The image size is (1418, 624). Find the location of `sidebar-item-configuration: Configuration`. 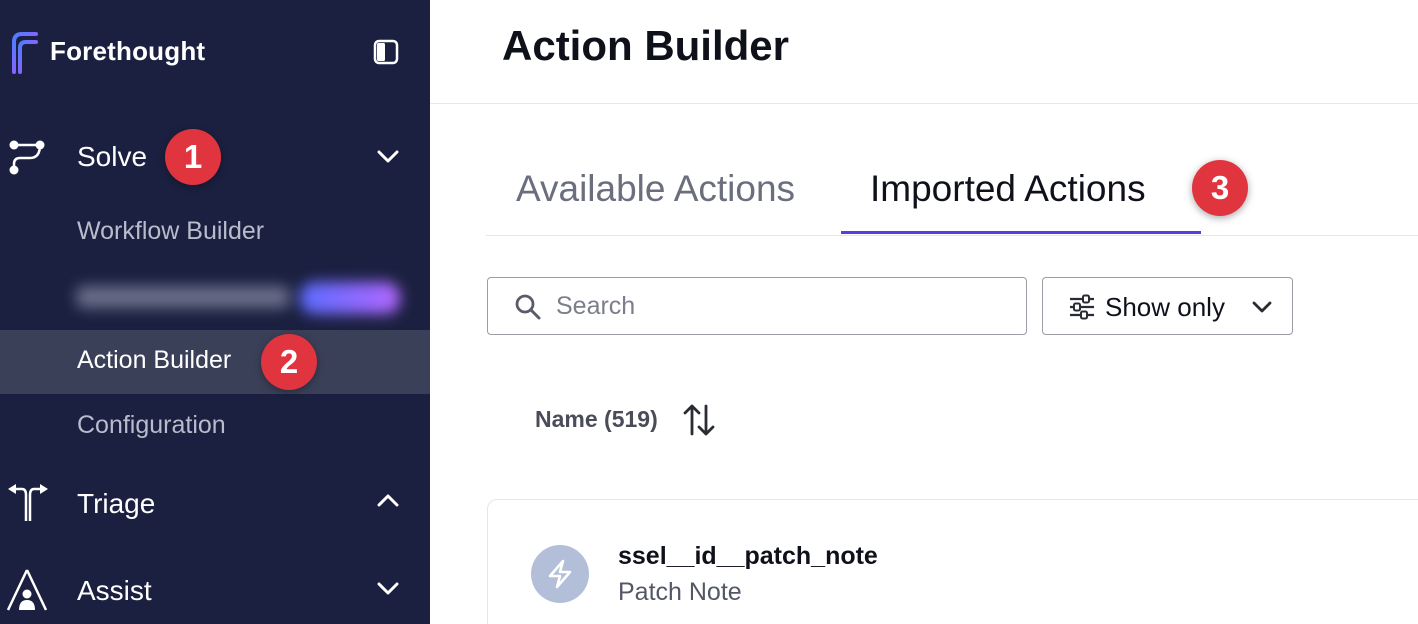

sidebar-item-configuration: Configuration is located at coordinates (215, 427).